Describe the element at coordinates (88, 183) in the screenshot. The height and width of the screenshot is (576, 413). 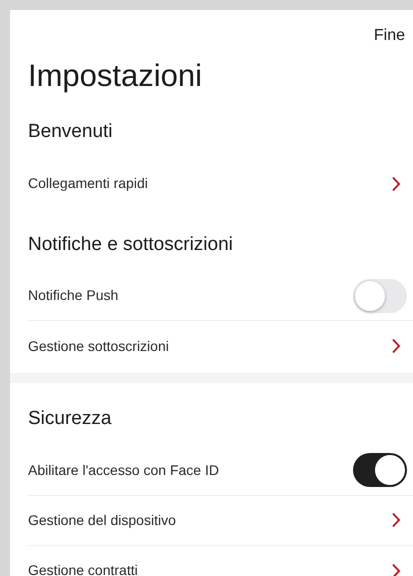
I see `setting-label: Collegamenti rapidi` at that location.